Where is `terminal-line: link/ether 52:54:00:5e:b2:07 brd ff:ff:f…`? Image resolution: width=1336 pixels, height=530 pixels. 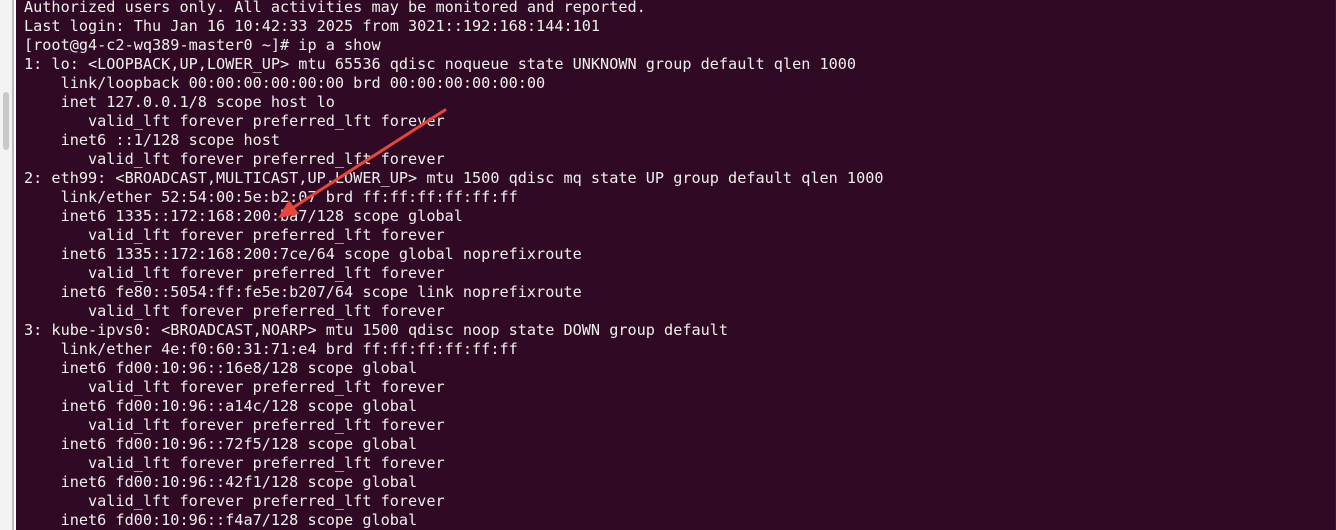
terminal-line: link/ether 52:54:00:5e:b2:07 brd ff:ff:f… is located at coordinates (271, 197).